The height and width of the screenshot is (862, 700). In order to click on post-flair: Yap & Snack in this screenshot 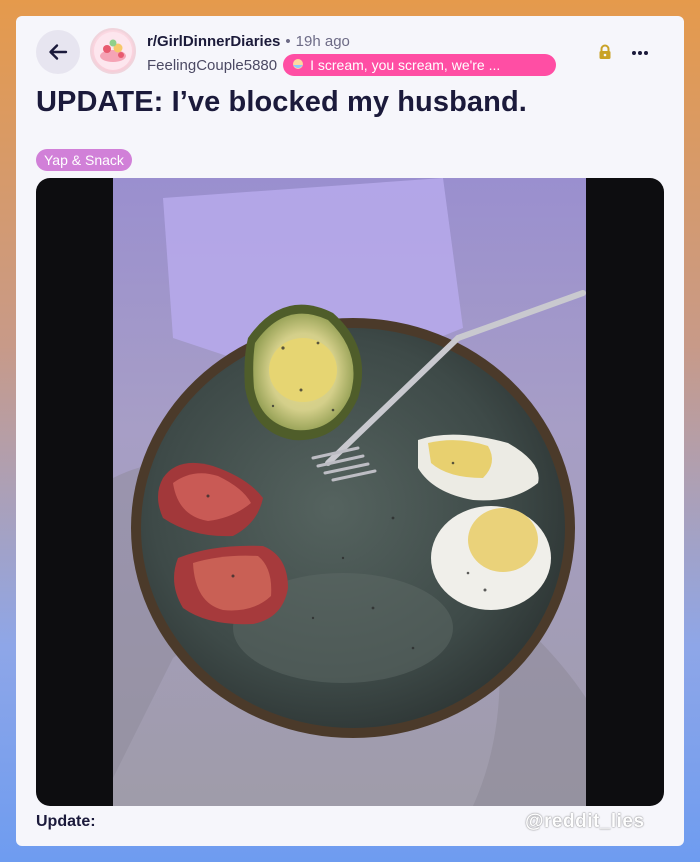, I will do `click(84, 160)`.